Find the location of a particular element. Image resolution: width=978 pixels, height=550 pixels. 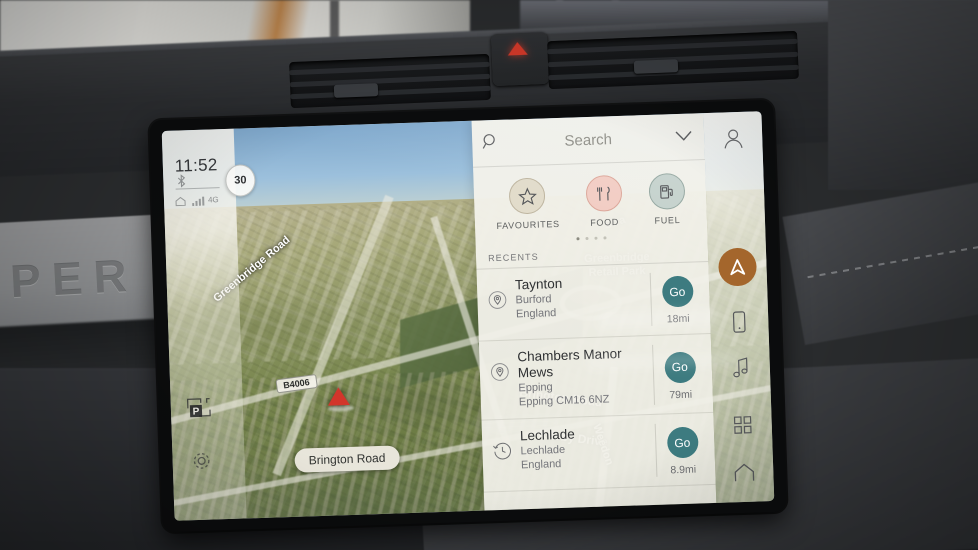

category-shortcuts: FAVOURITES FOOD FUEL is located at coordinates (590, 199).